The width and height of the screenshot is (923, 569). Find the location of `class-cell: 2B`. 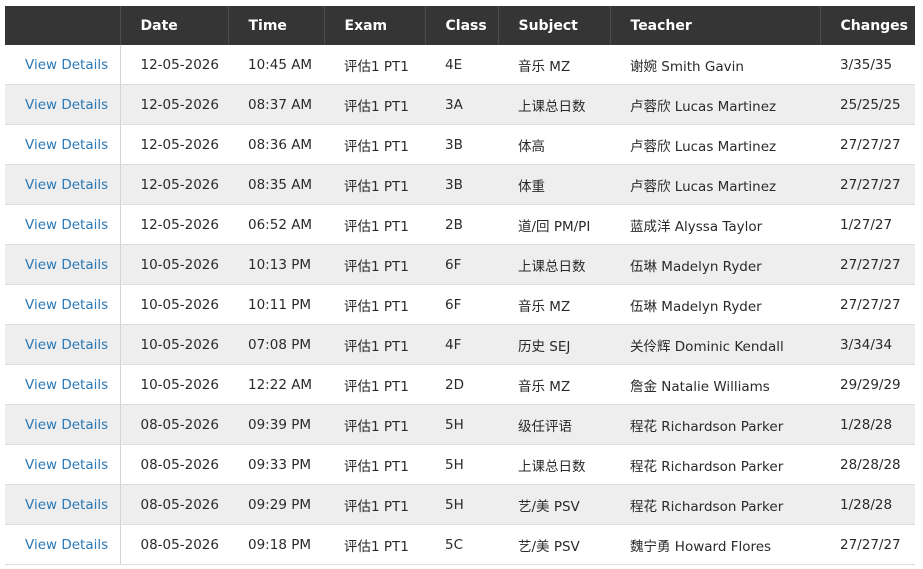

class-cell: 2B is located at coordinates (461, 224).